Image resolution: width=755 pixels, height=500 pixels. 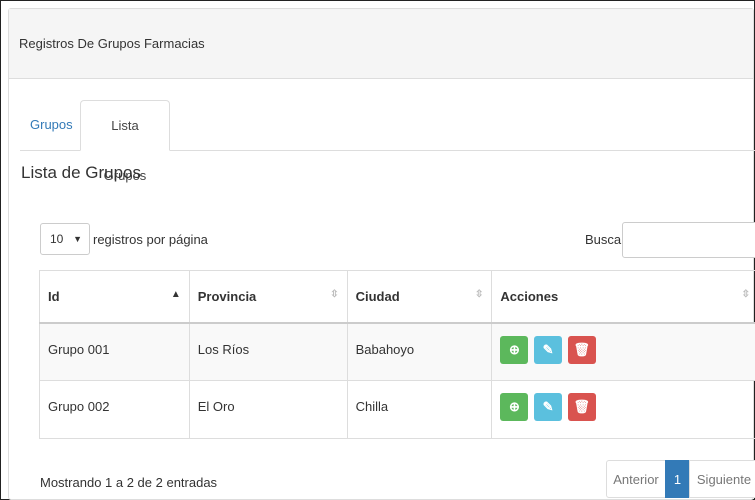 I want to click on tab-grupos: Grupos, so click(x=50, y=125).